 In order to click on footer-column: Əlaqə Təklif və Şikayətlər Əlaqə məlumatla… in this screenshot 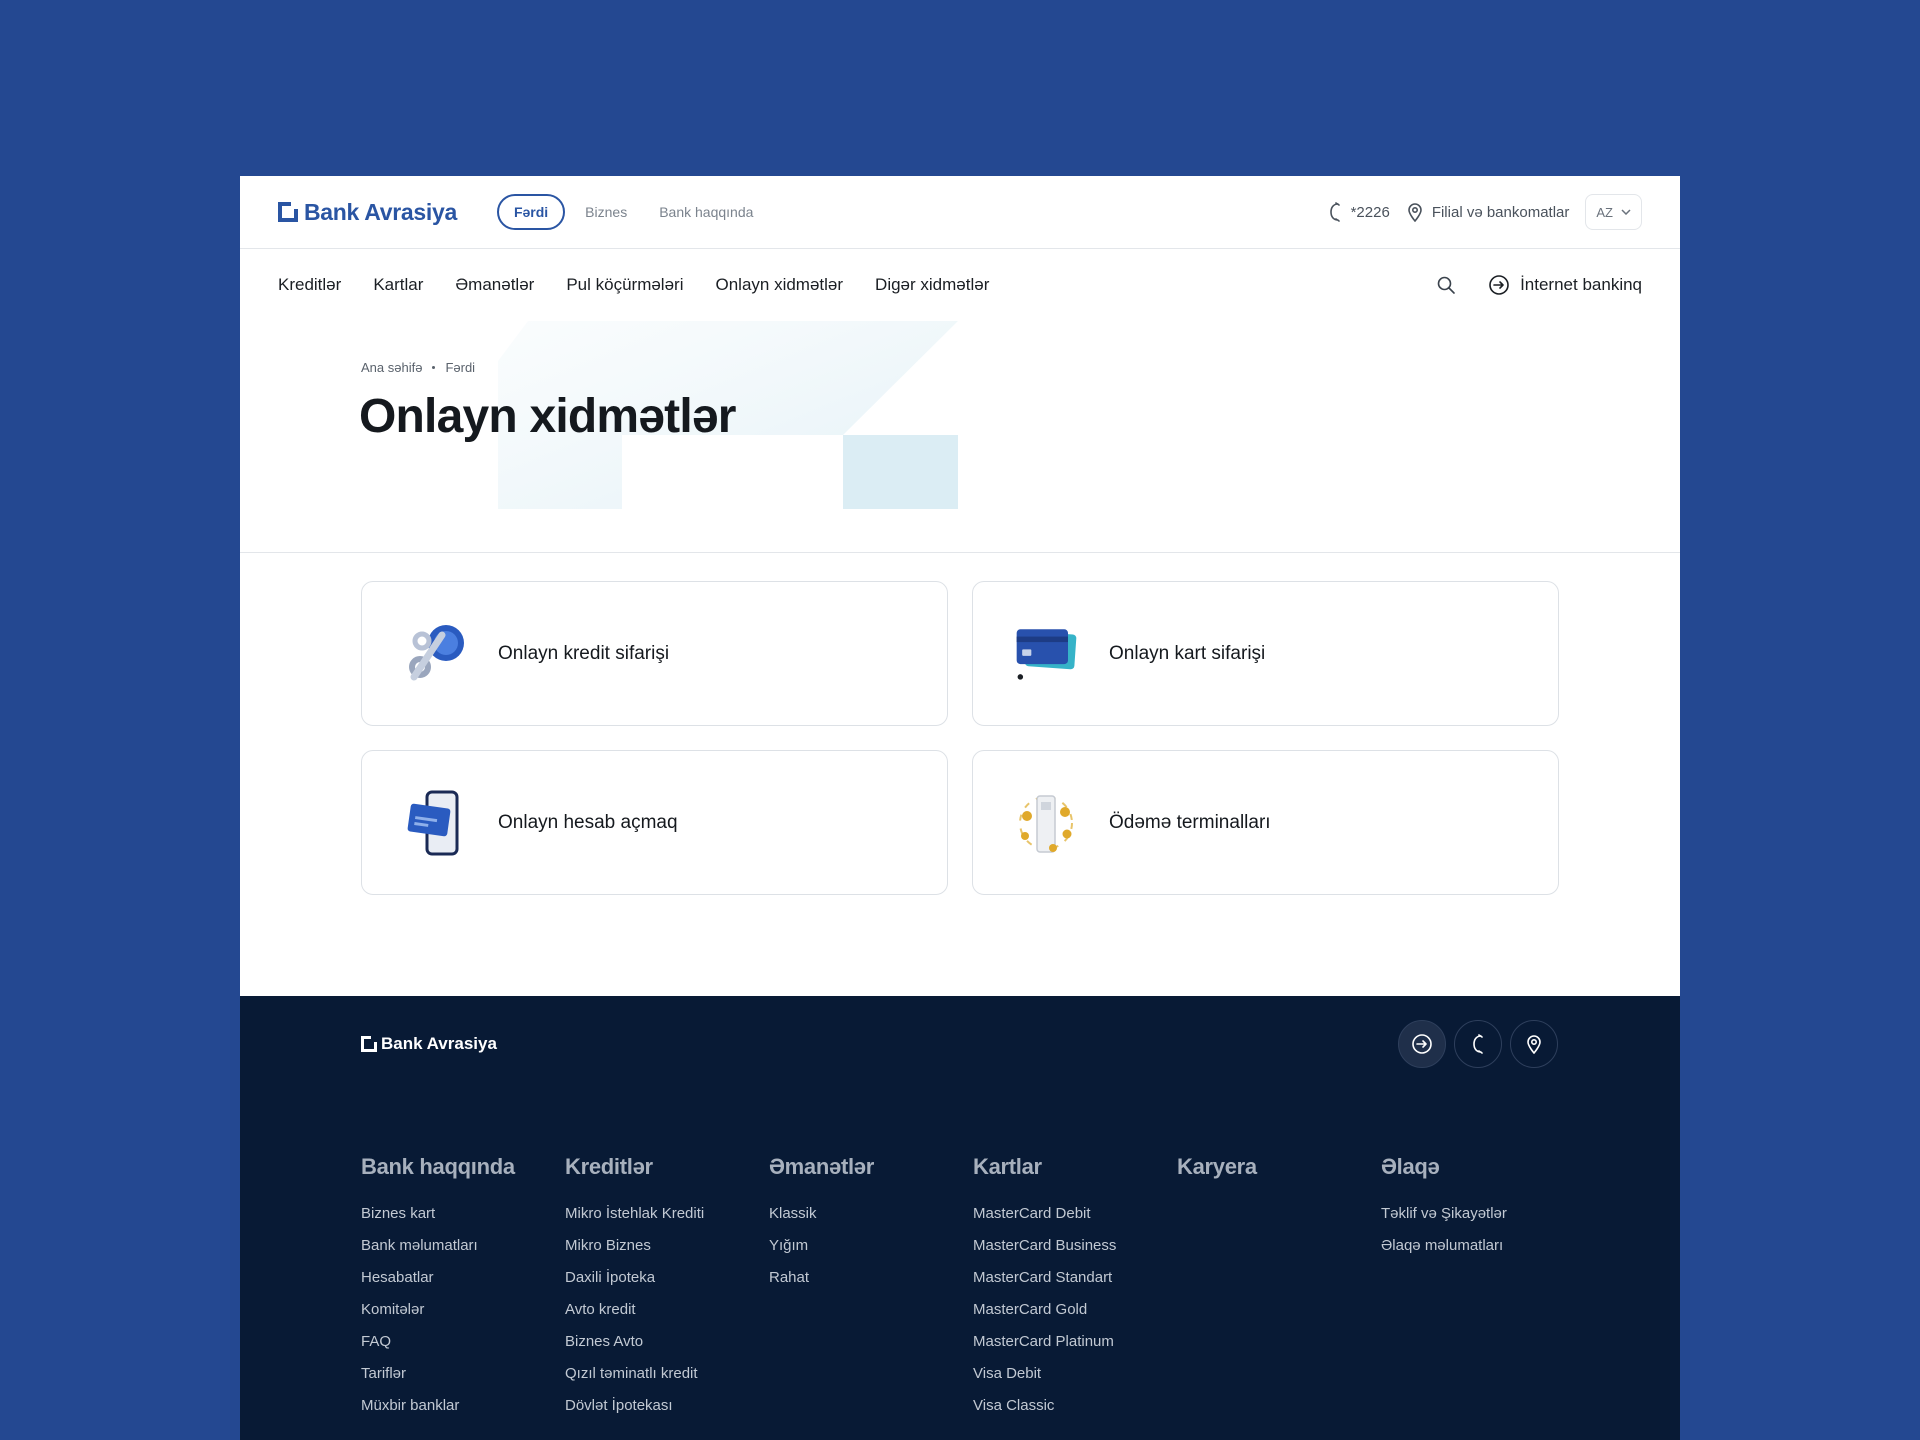, I will do `click(1483, 1291)`.